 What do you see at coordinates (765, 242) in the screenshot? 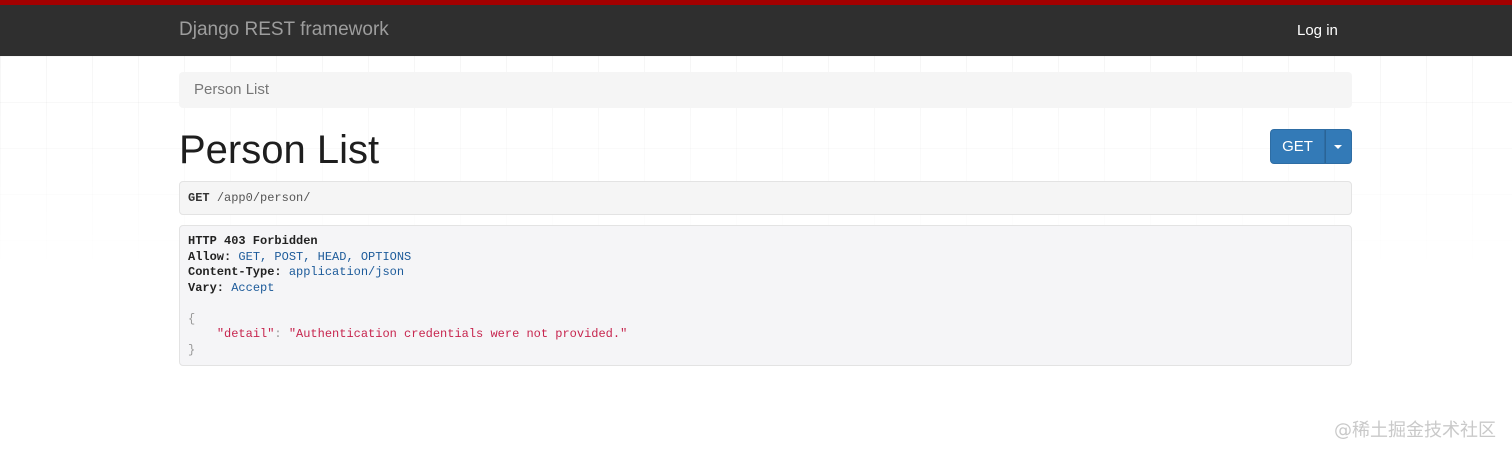
I see `response-status-line: HTTP 403 Forbidden` at bounding box center [765, 242].